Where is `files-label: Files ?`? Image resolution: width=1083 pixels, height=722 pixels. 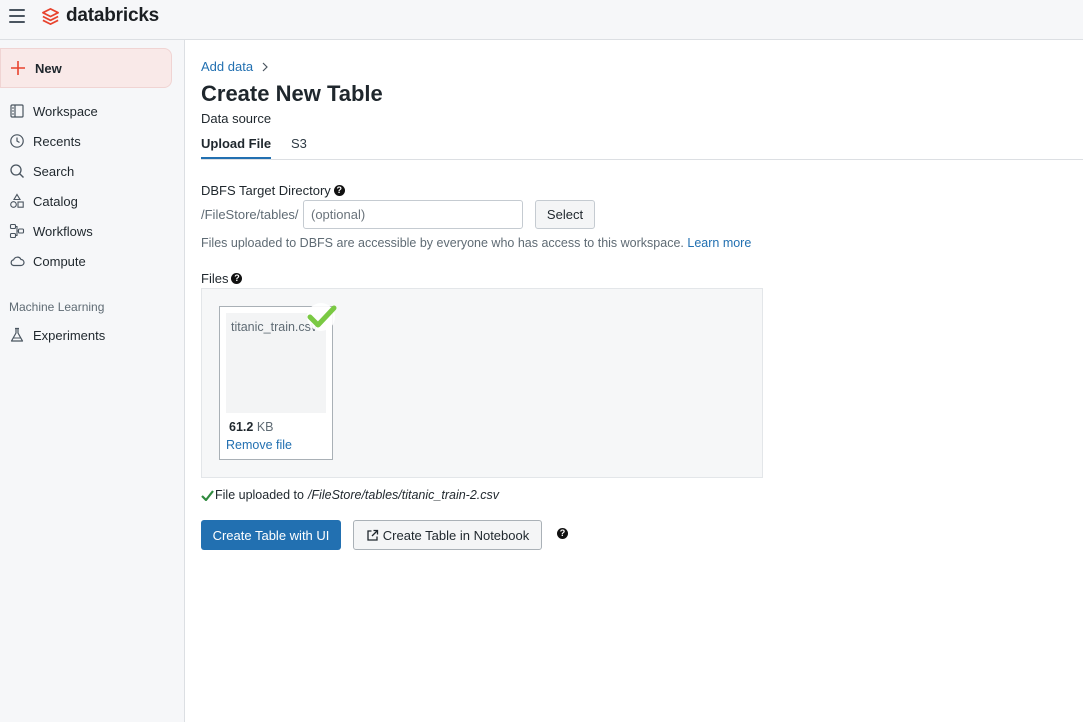 files-label: Files ? is located at coordinates (222, 278).